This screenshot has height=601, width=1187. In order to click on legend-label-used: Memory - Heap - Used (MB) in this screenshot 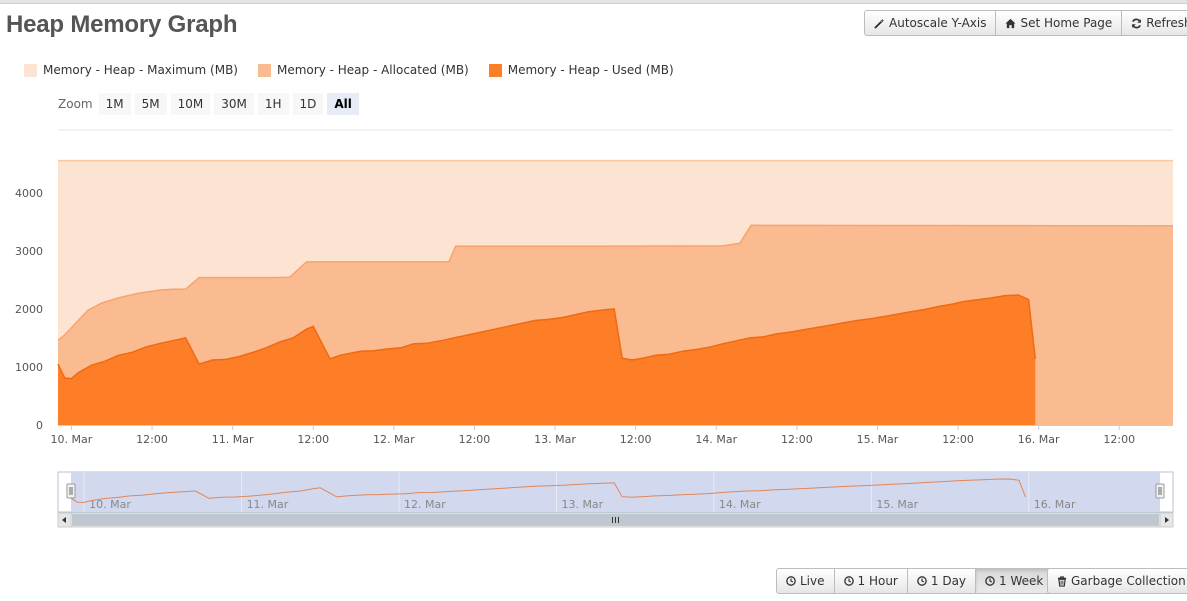, I will do `click(590, 70)`.